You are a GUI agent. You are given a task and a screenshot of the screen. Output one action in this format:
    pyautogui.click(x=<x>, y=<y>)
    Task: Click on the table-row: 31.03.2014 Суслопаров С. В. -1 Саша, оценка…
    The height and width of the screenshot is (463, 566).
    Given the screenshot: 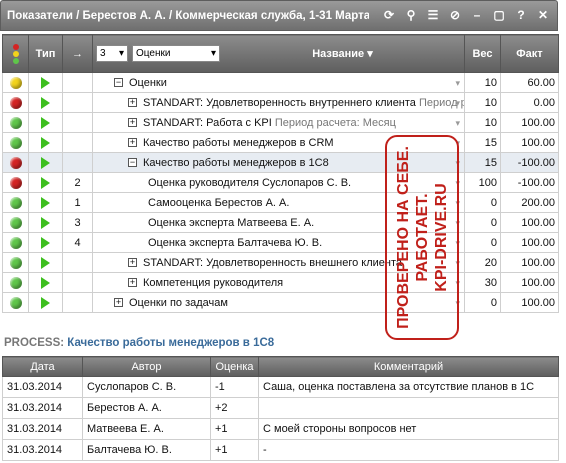 What is the action you would take?
    pyautogui.click(x=280, y=387)
    